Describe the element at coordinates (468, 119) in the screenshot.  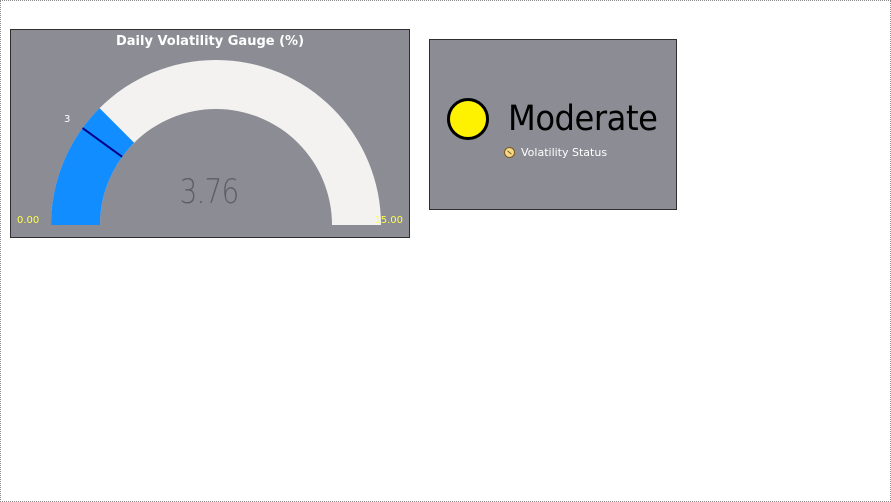
I see `status-indicator-circle` at that location.